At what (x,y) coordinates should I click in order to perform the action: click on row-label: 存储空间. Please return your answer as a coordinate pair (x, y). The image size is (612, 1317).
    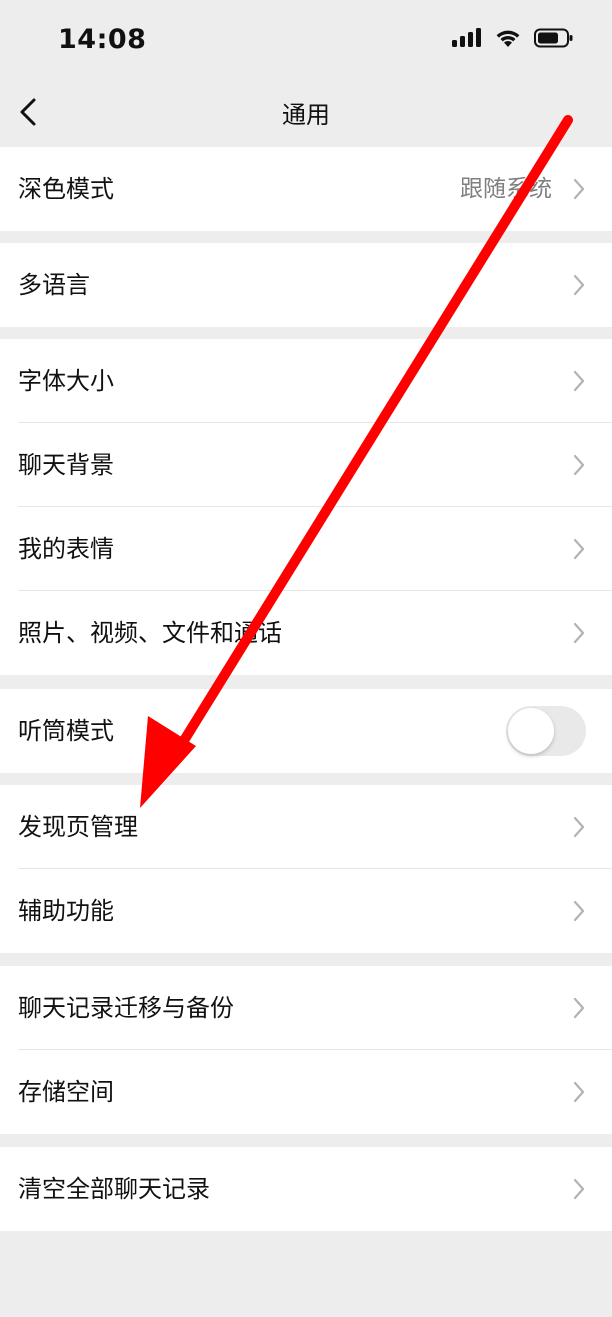
    Looking at the image, I should click on (66, 1092).